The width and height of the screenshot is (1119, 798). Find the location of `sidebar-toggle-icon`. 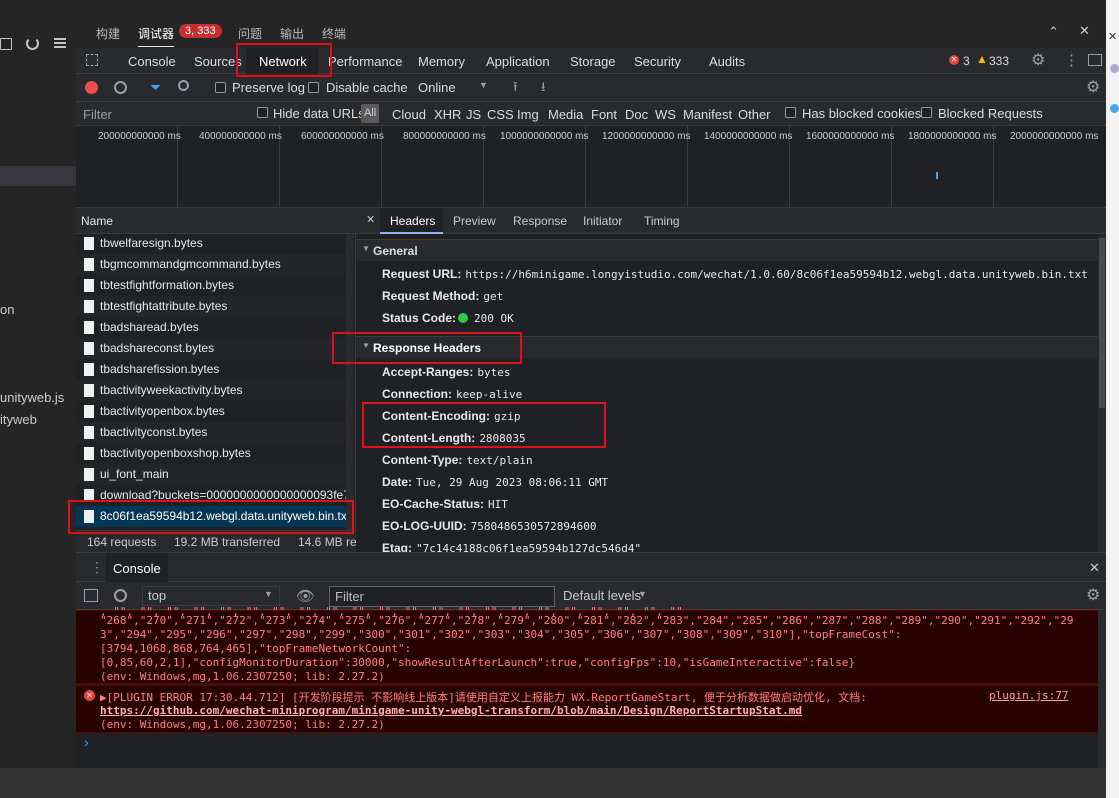

sidebar-toggle-icon is located at coordinates (91, 595).